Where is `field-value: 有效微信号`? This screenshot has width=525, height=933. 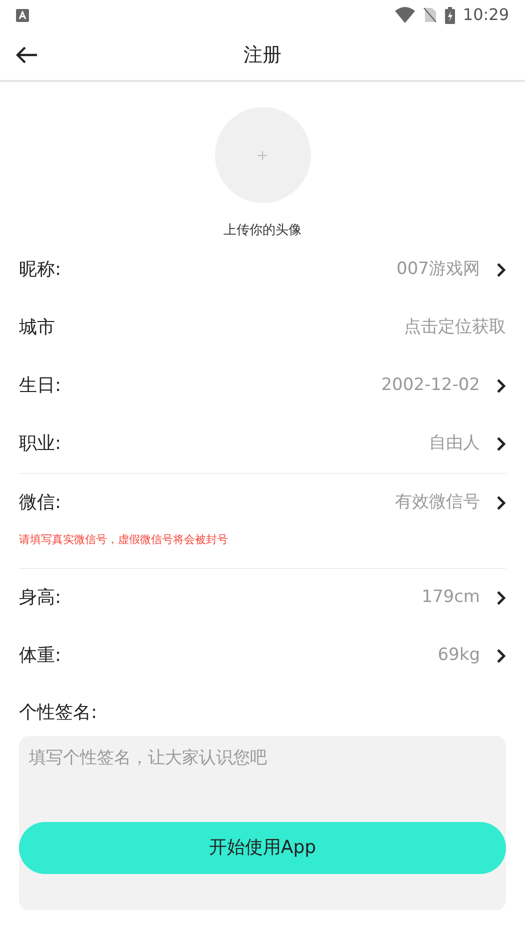
field-value: 有效微信号 is located at coordinates (437, 502).